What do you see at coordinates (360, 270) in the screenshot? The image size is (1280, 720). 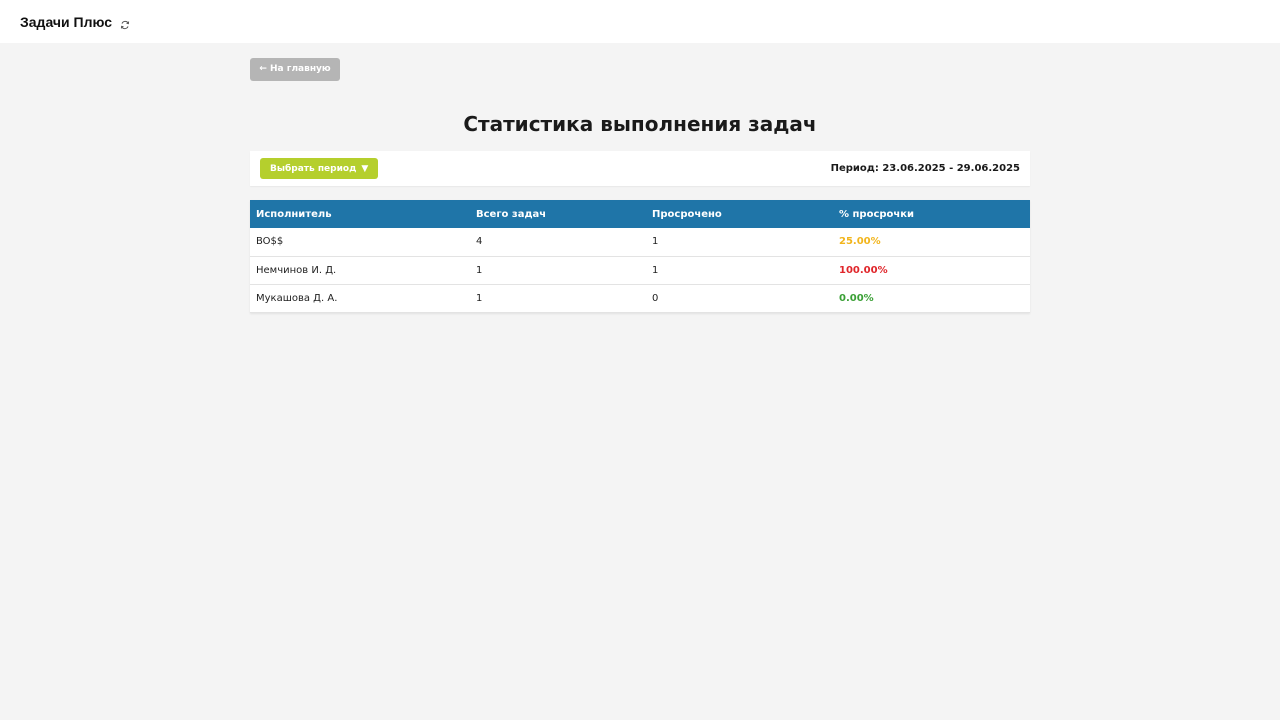 I see `cell-assignee: Немчинов И. Д.` at bounding box center [360, 270].